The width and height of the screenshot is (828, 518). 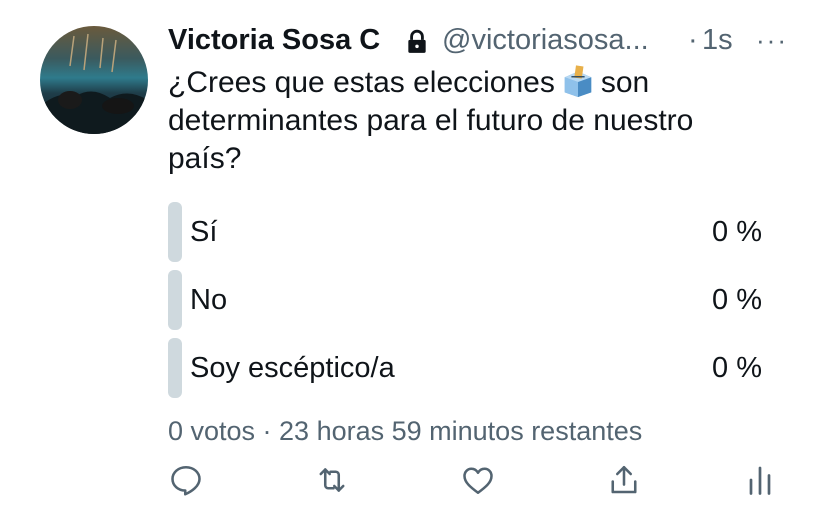 I want to click on poll-option-label: Soy escéptico/a, so click(x=292, y=368).